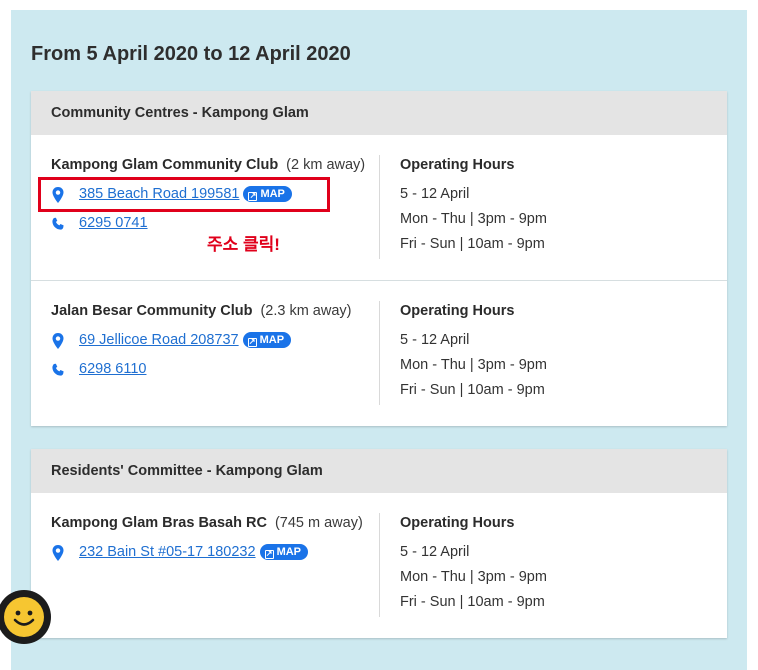 The width and height of the screenshot is (758, 670). I want to click on address-row: 69 Jellicoe Road 208737 ↗ MAP, so click(216, 345).